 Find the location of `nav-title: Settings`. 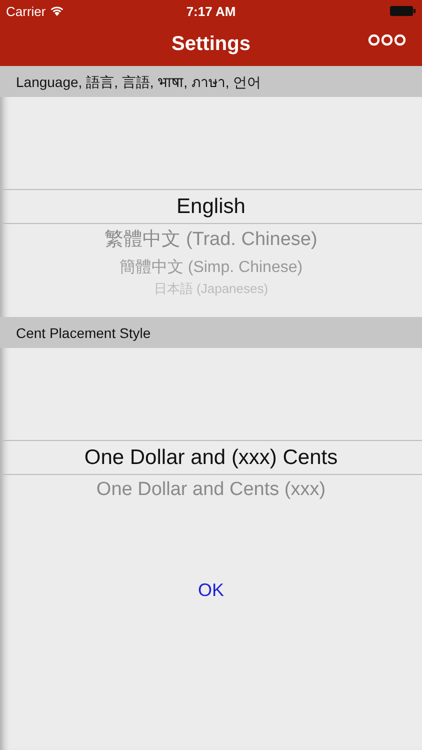

nav-title: Settings is located at coordinates (211, 44).